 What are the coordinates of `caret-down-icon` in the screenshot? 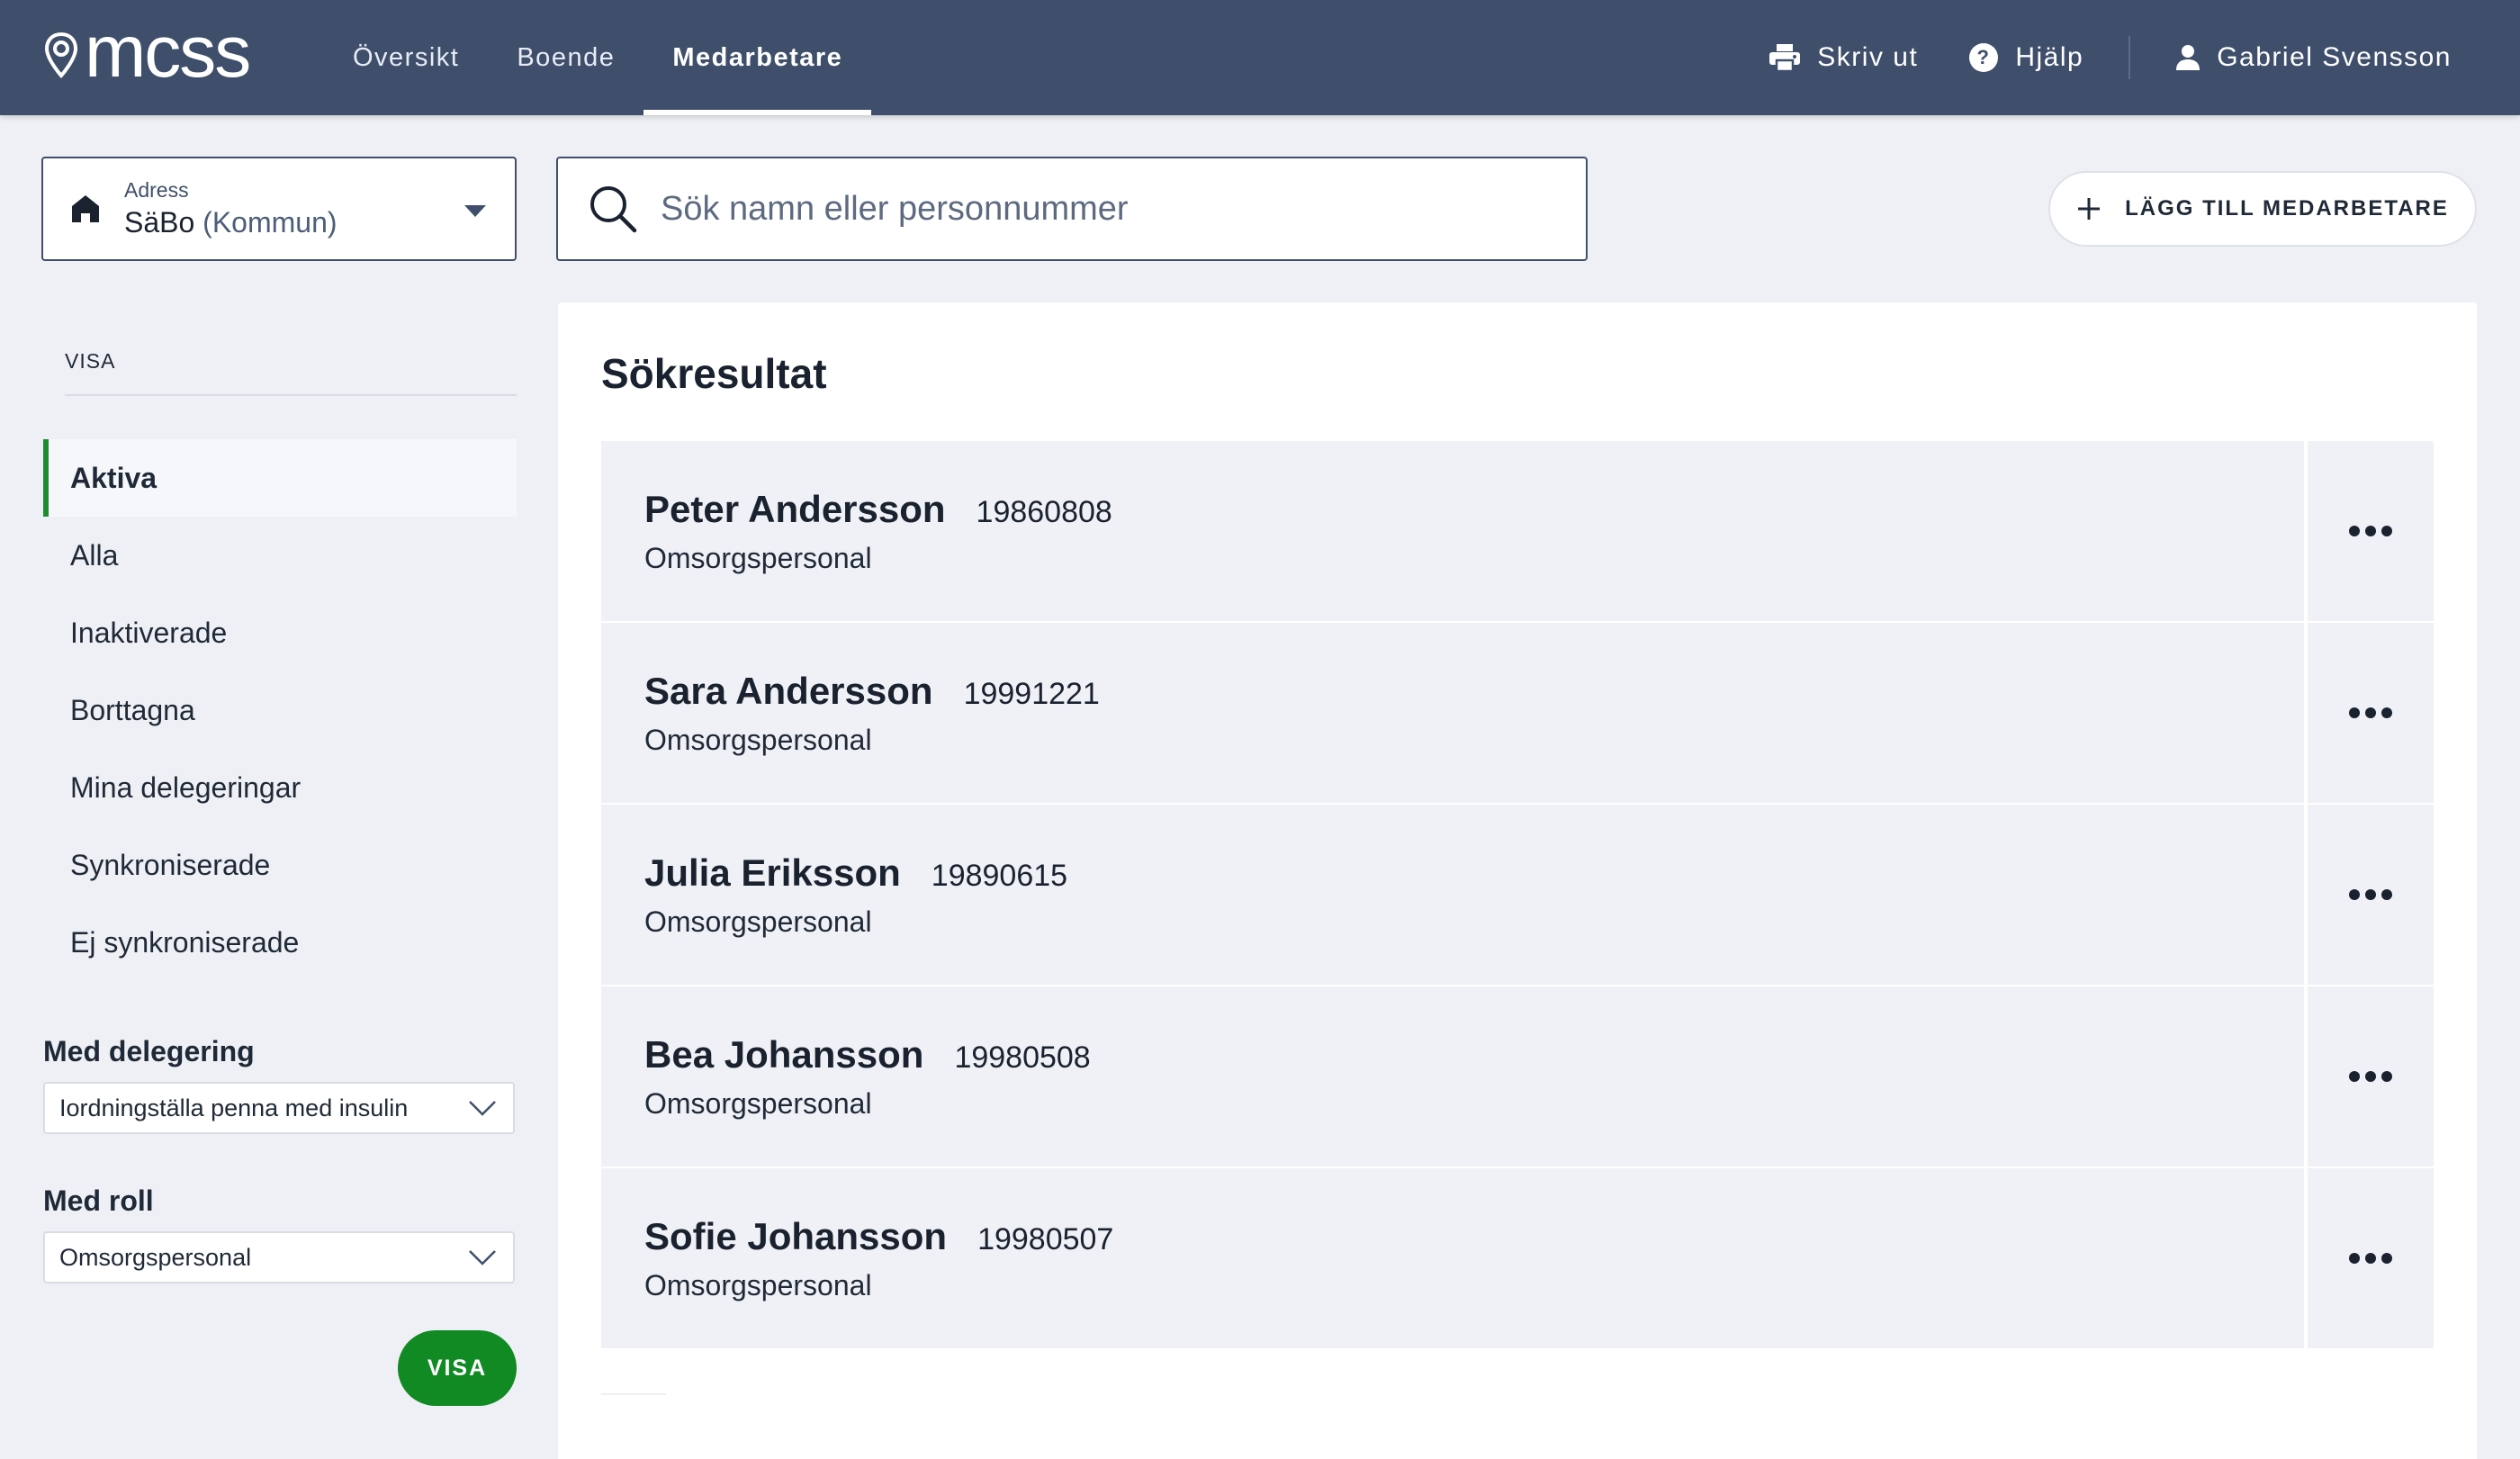 It's located at (475, 211).